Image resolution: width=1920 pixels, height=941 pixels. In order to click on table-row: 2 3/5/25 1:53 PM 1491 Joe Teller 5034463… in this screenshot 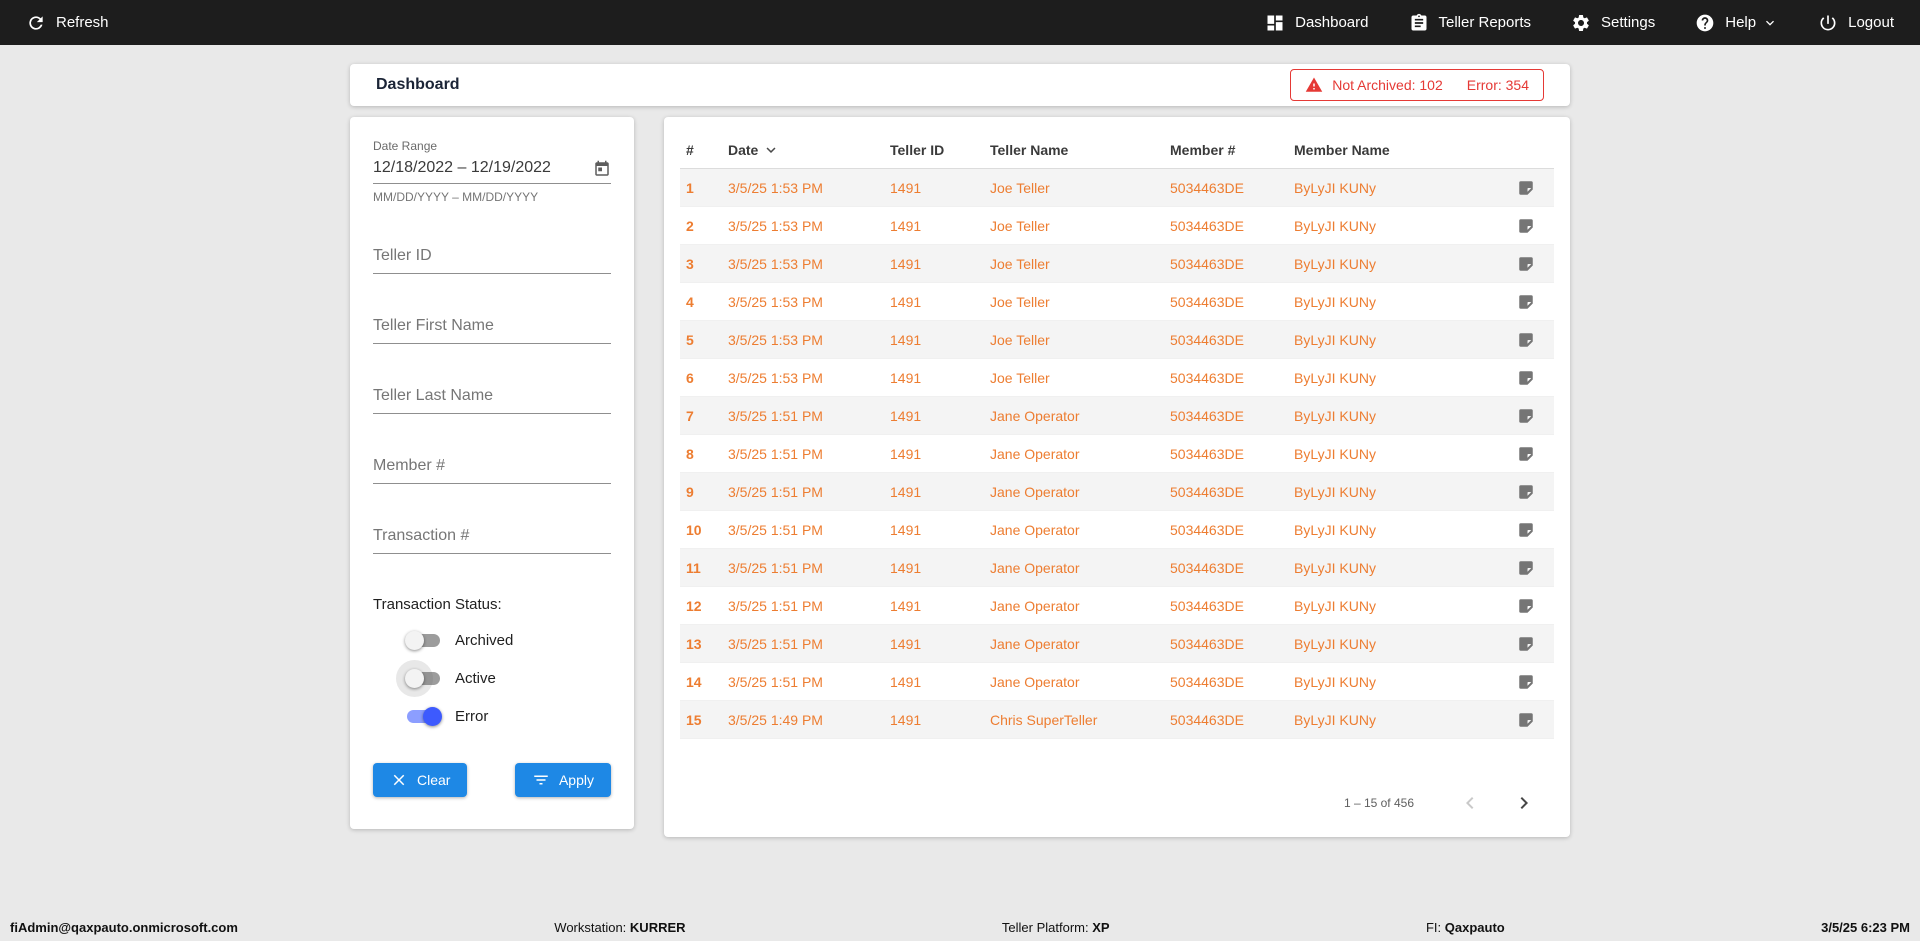, I will do `click(1117, 226)`.